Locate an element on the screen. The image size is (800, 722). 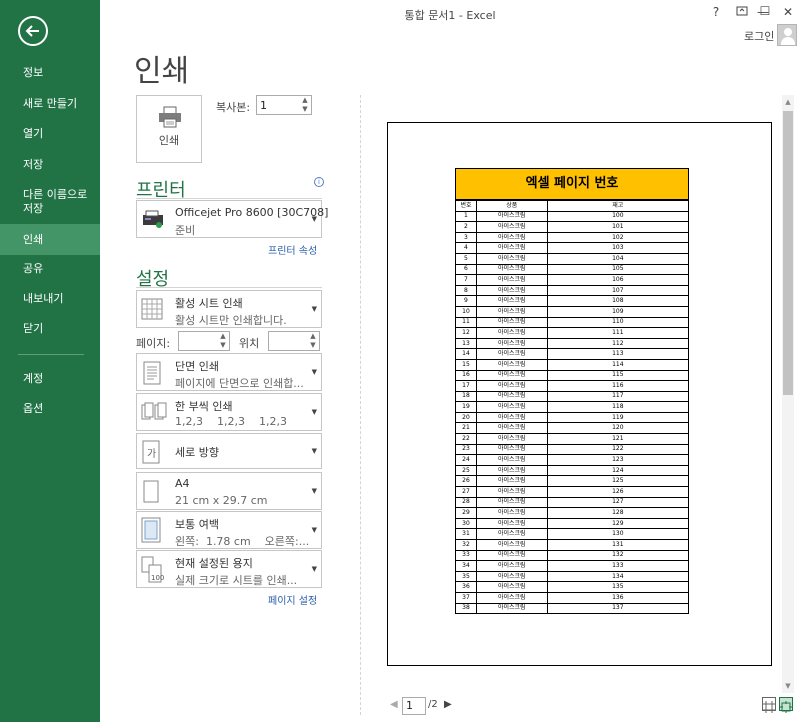
table-cell: 102 is located at coordinates (618, 237).